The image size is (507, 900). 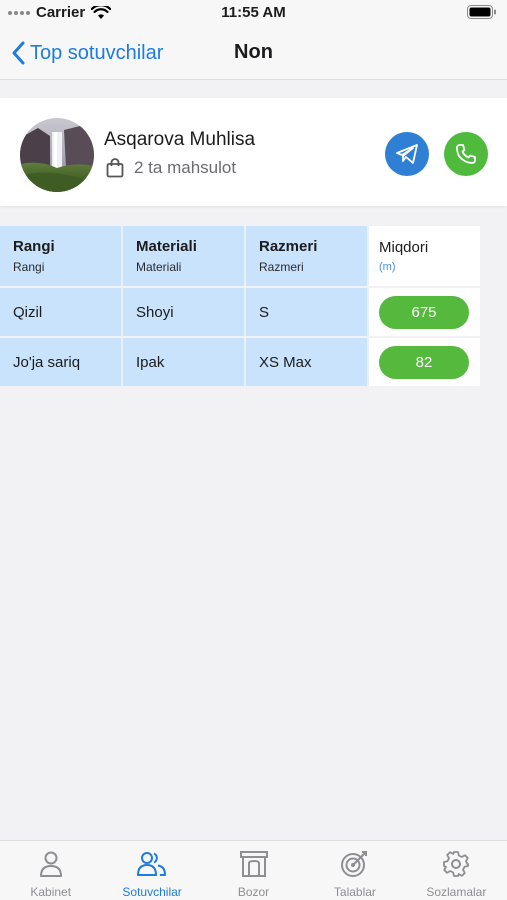 I want to click on quantity-badge: 82, so click(x=424, y=362).